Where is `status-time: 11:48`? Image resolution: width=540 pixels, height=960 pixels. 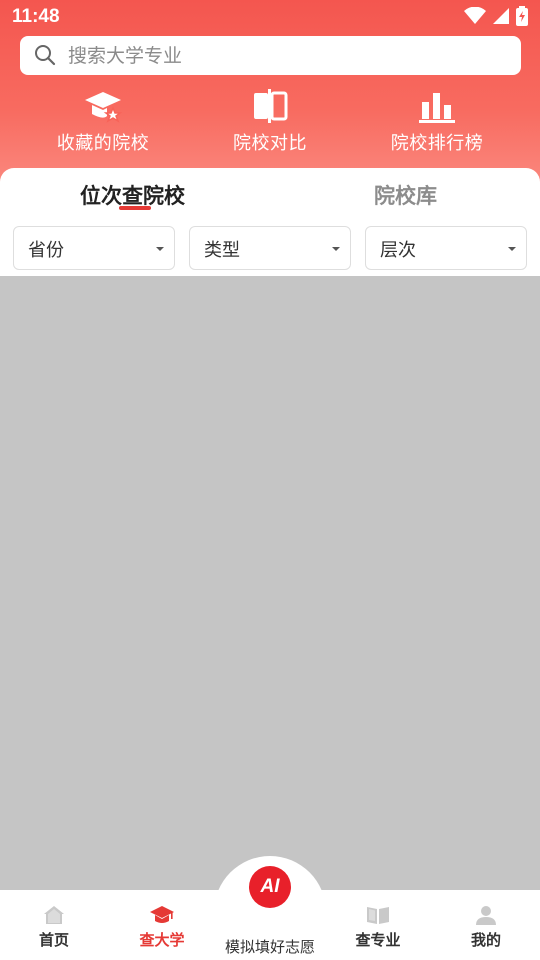 status-time: 11:48 is located at coordinates (36, 16).